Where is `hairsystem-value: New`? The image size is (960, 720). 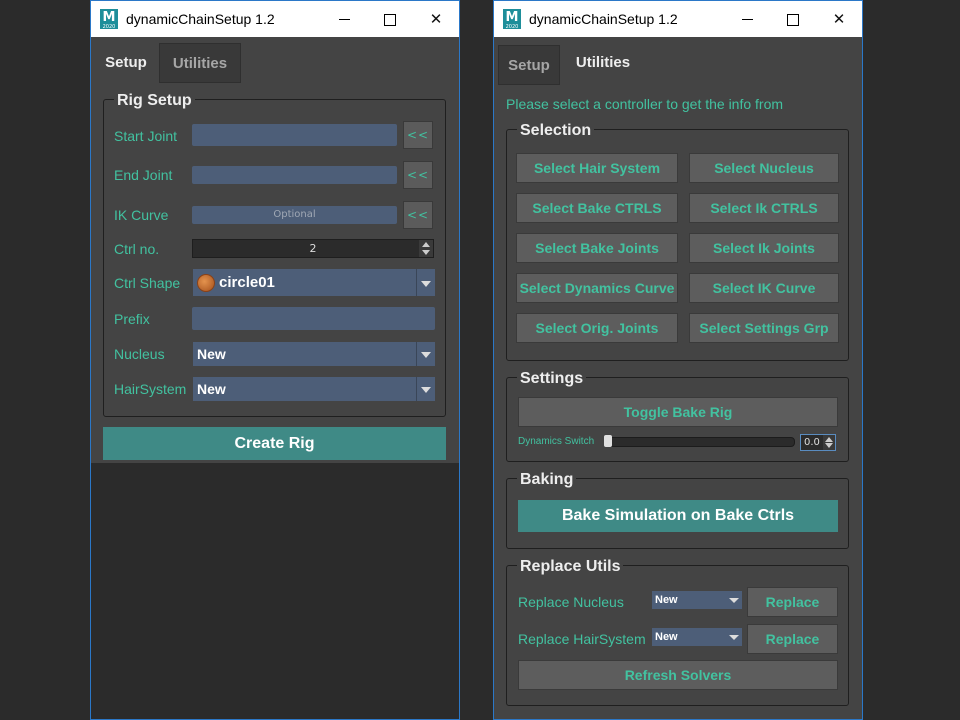
hairsystem-value: New is located at coordinates (211, 389).